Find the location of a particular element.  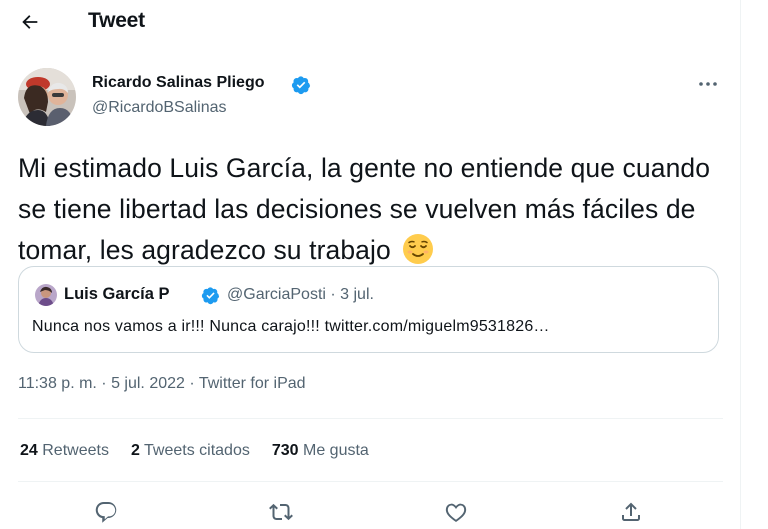

page-header: Tweet is located at coordinates (370, 22).